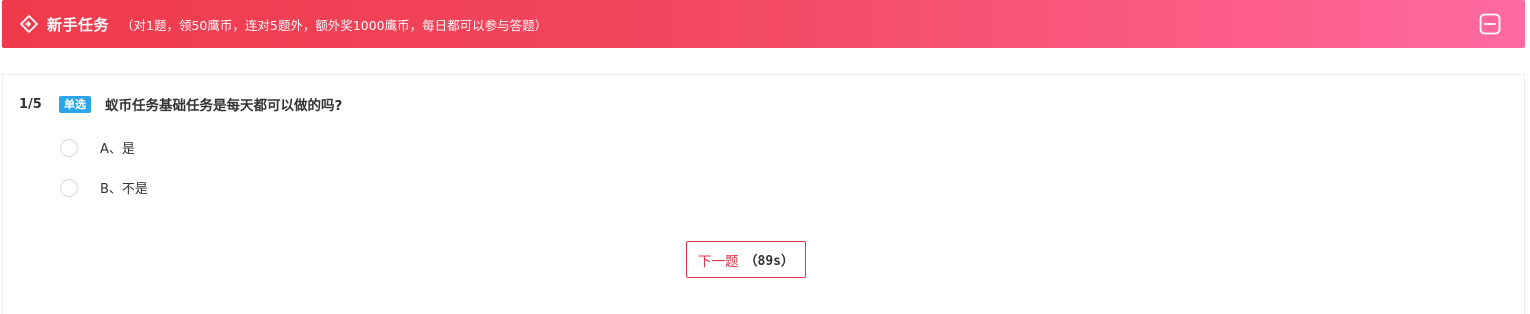 This screenshot has width=1530, height=314. Describe the element at coordinates (117, 147) in the screenshot. I see `option-a-label: A、是` at that location.